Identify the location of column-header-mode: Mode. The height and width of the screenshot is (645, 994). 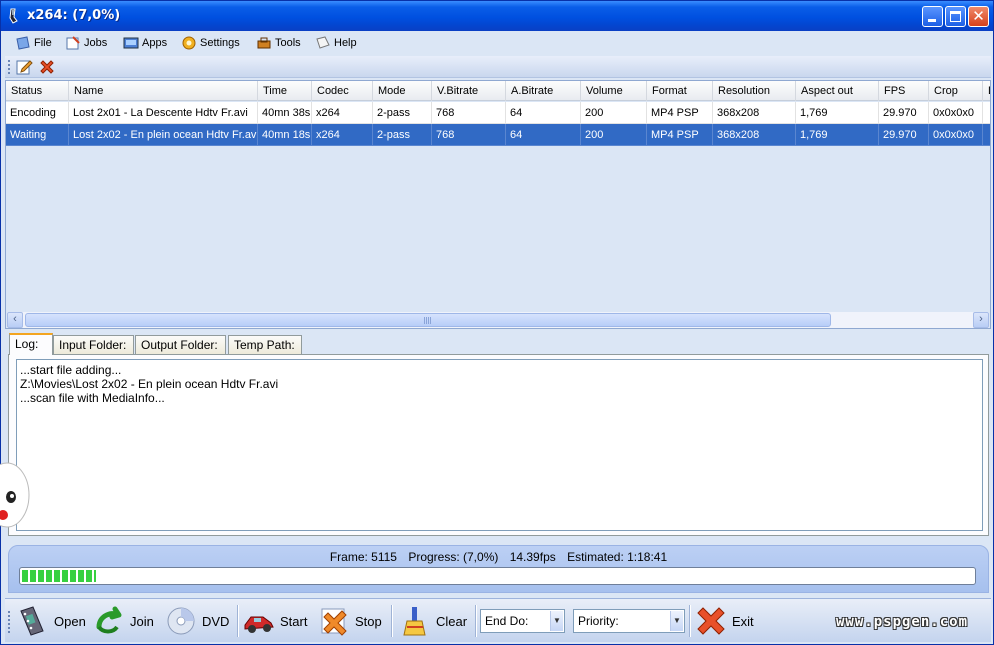
(402, 91).